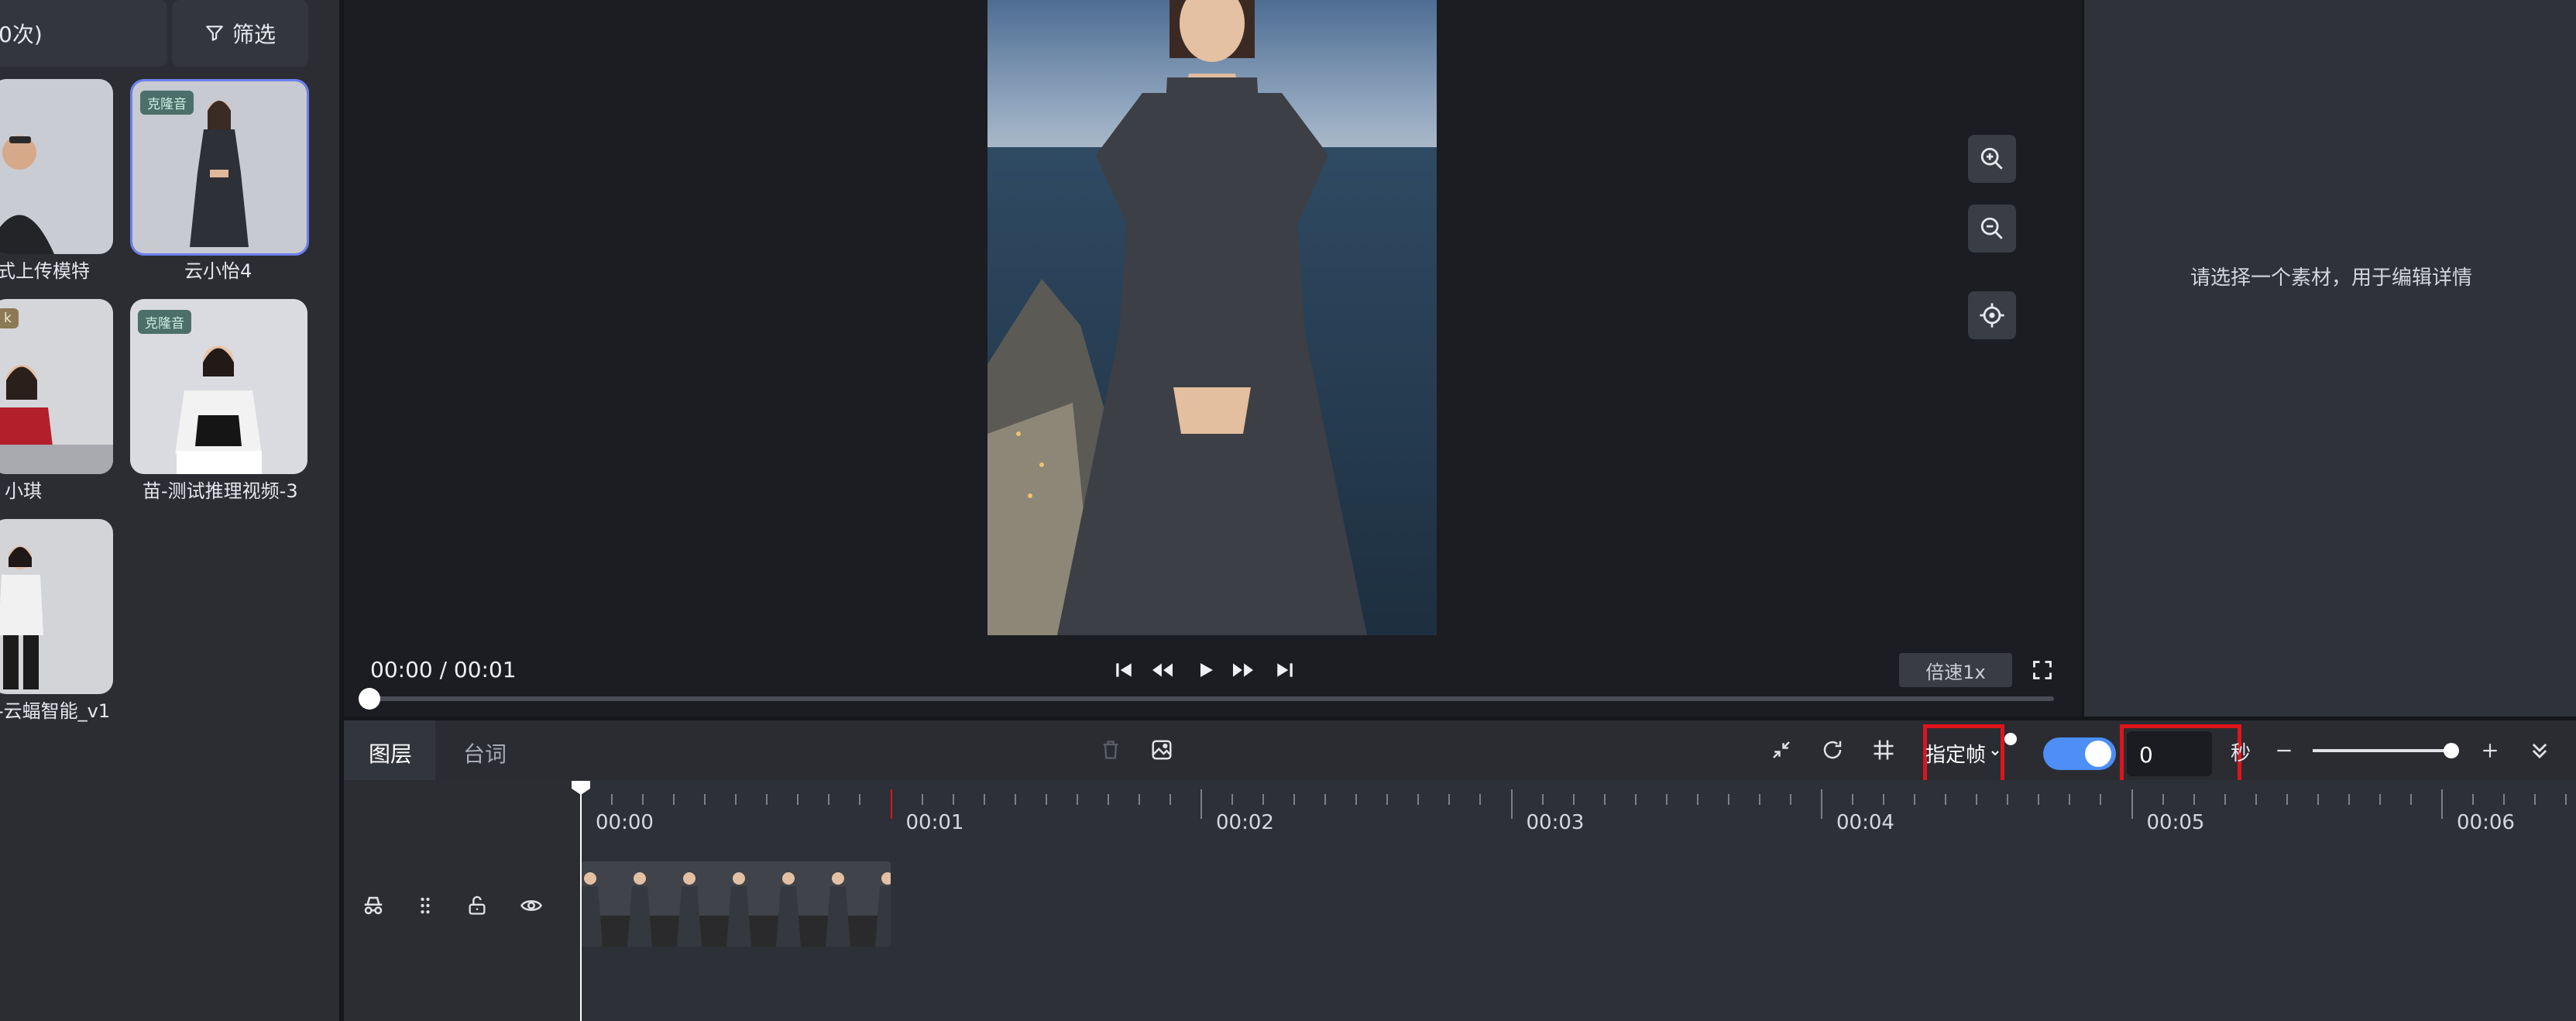 This screenshot has height=1021, width=2576. Describe the element at coordinates (2451, 751) in the screenshot. I see `zoom-slider-handle` at that location.